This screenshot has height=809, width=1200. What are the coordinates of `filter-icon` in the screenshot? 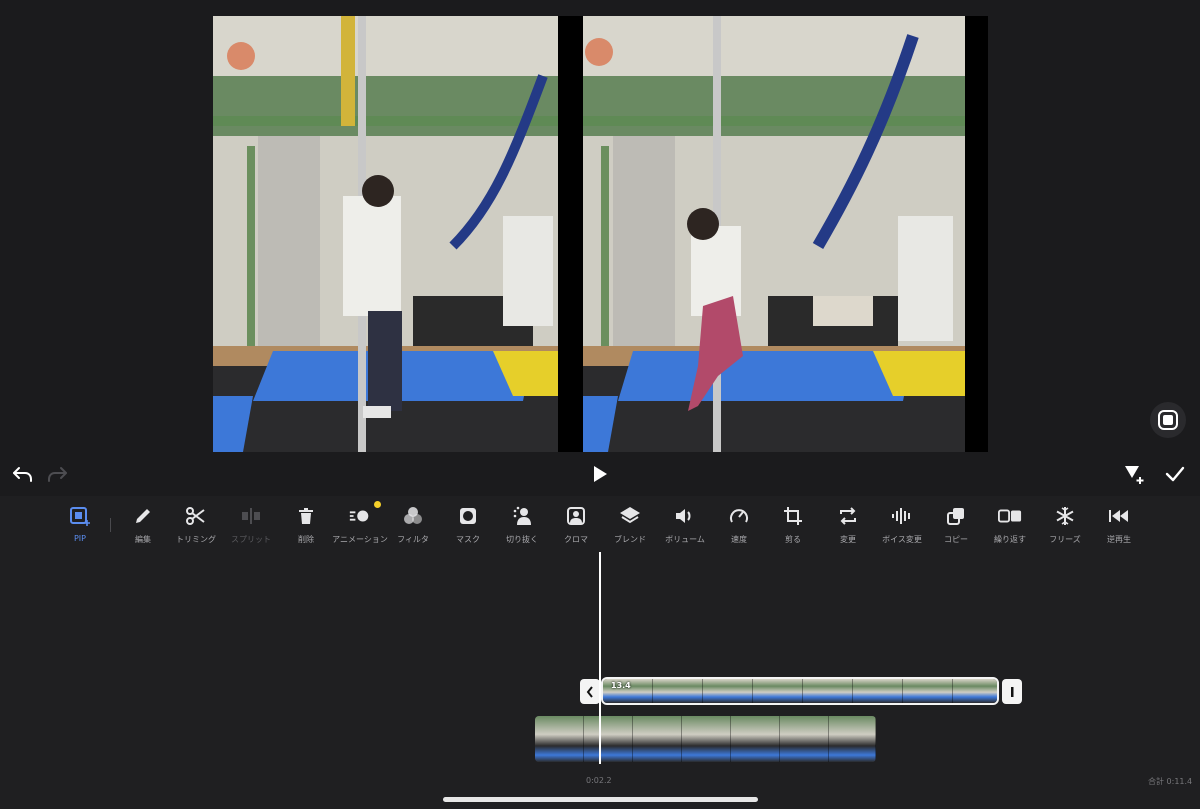 It's located at (413, 515).